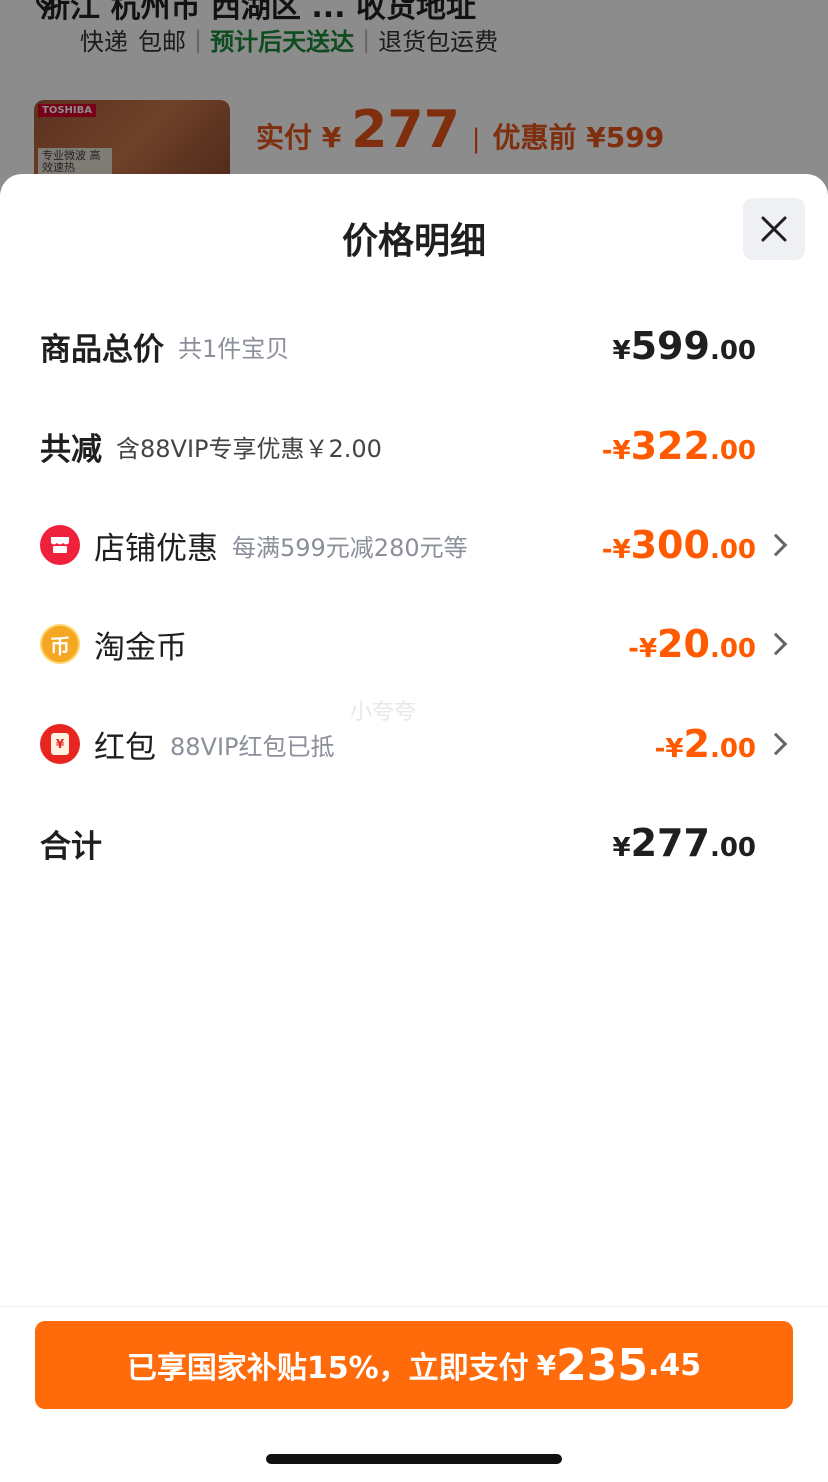 This screenshot has width=828, height=1482. I want to click on row-label: 合计, so click(71, 846).